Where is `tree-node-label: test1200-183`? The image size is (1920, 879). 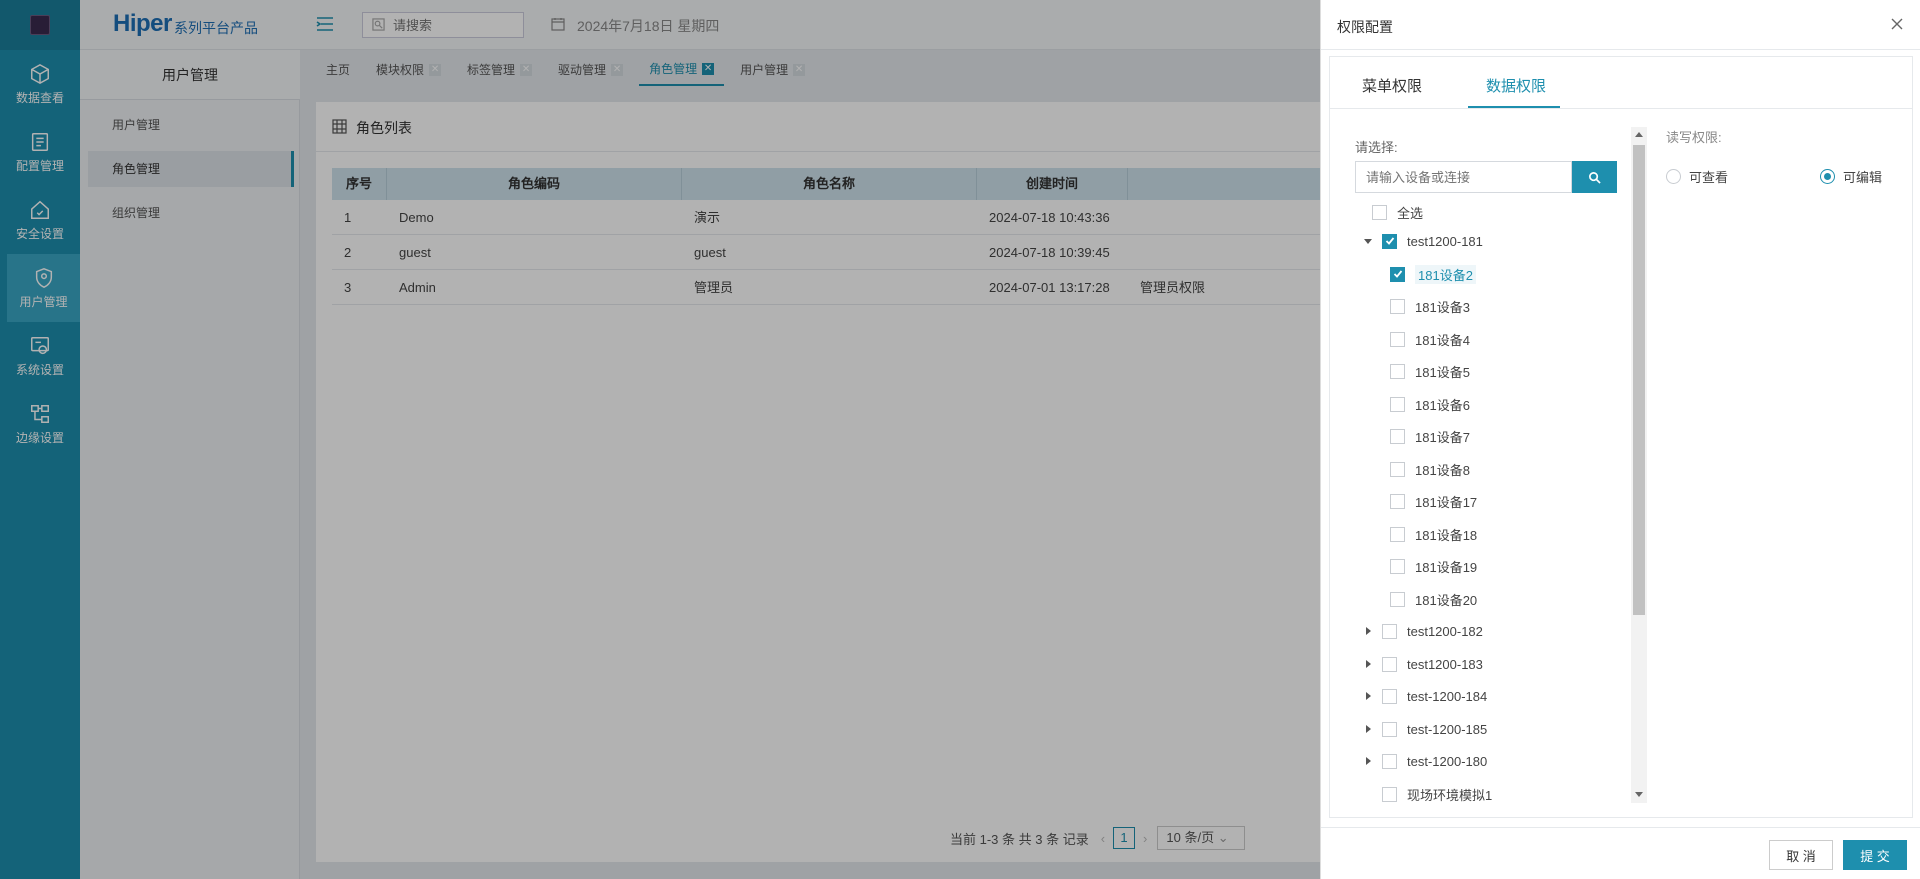
tree-node-label: test1200-183 is located at coordinates (1445, 664).